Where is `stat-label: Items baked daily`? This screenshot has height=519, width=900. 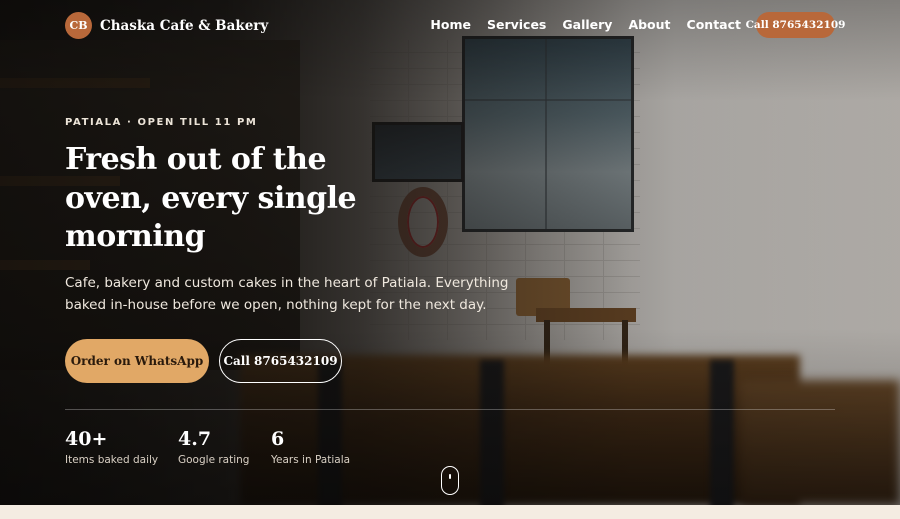
stat-label: Items baked daily is located at coordinates (112, 460).